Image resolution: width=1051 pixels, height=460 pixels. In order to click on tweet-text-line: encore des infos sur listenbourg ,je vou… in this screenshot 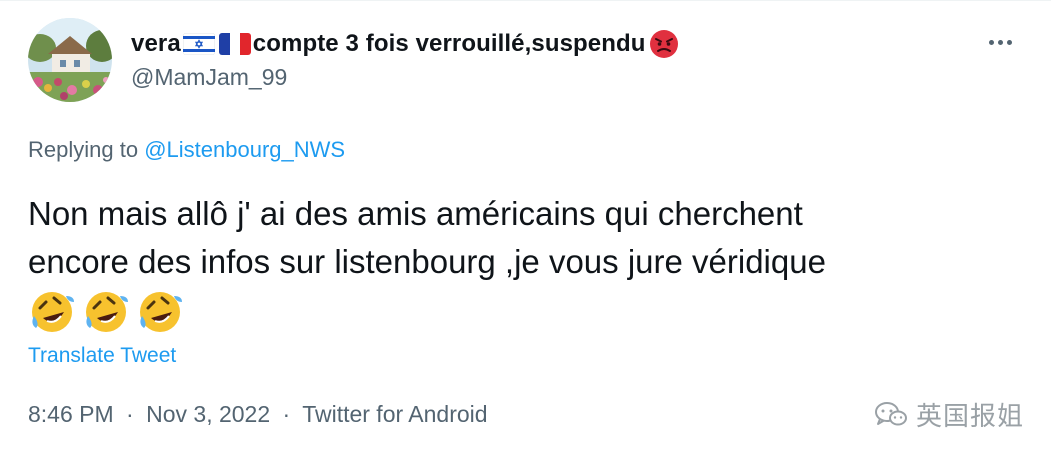, I will do `click(427, 261)`.